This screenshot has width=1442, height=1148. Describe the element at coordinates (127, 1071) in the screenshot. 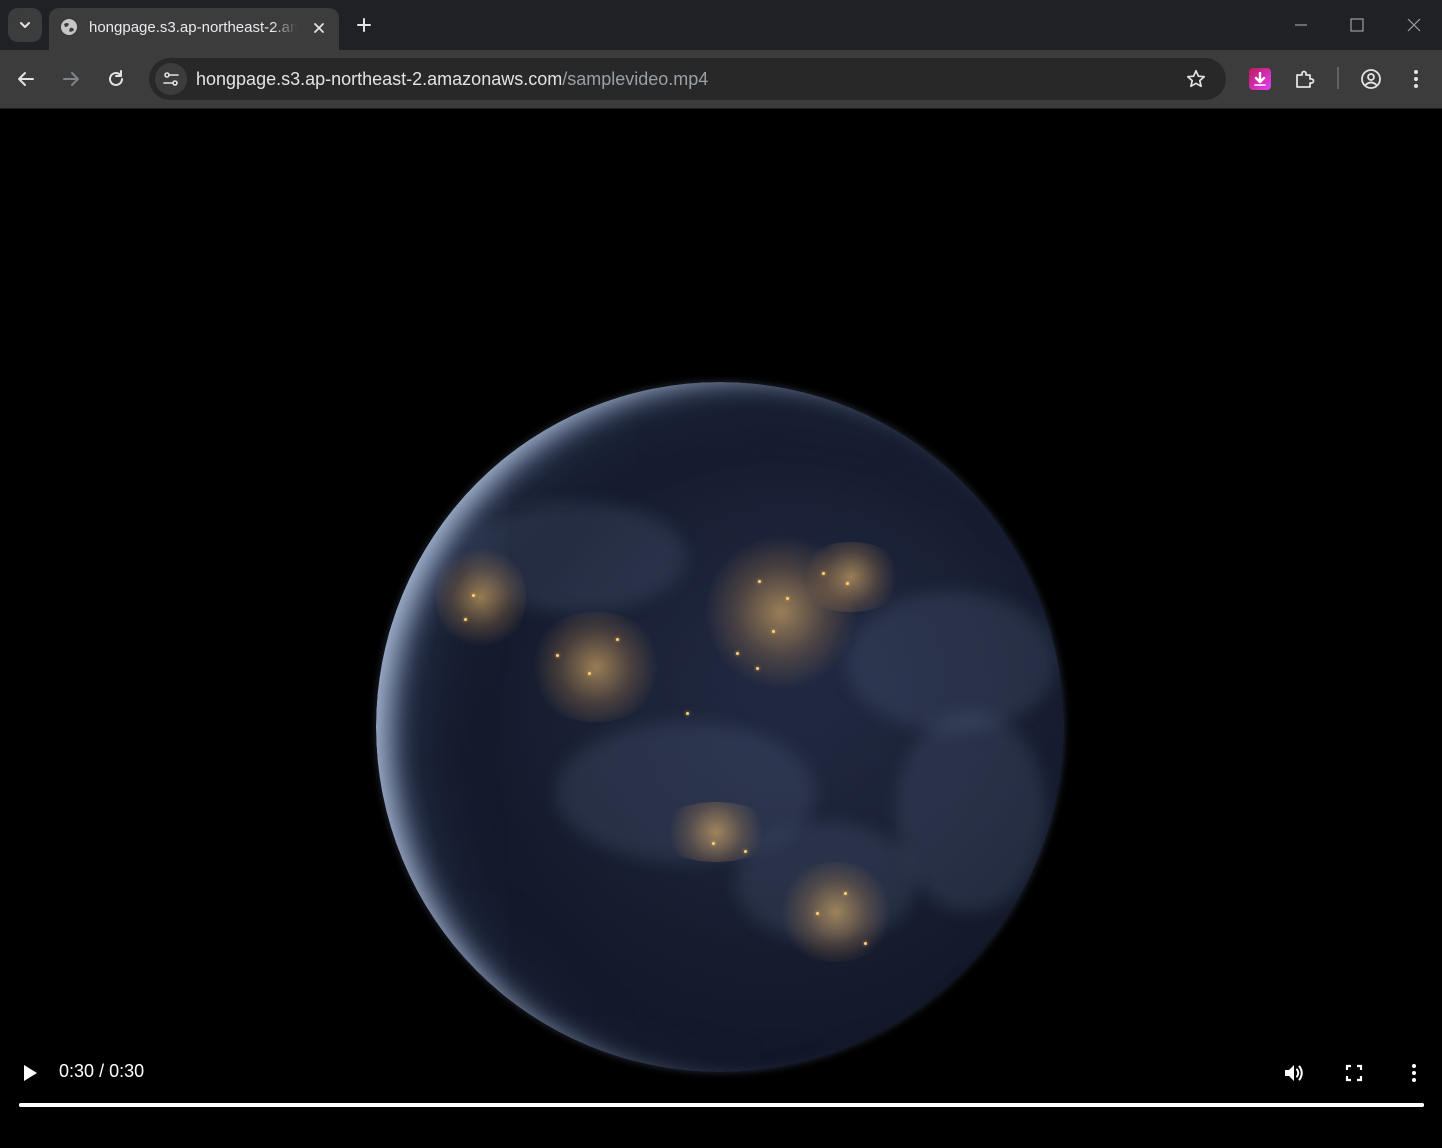

I see `duration: 0:30` at that location.